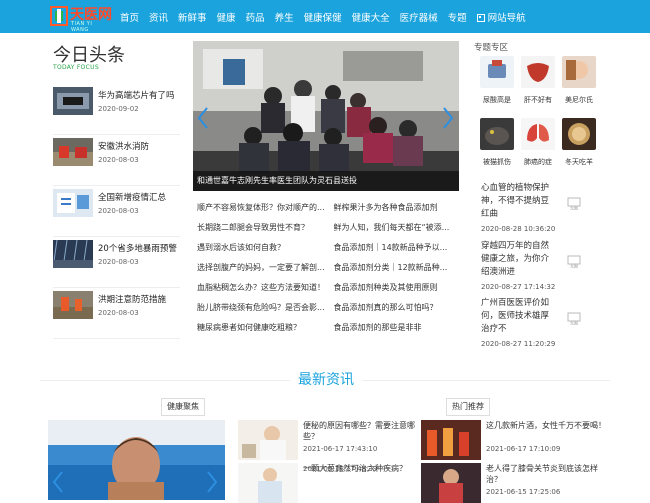  I want to click on logo-icon, so click(59, 16).